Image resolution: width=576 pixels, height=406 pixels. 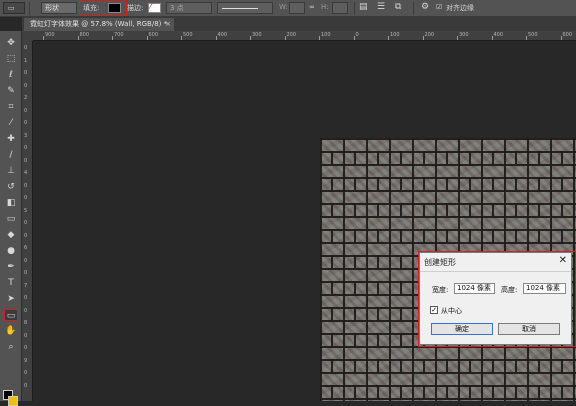 What do you see at coordinates (434, 310) in the screenshot?
I see `from-center-checkbox: ✓` at bounding box center [434, 310].